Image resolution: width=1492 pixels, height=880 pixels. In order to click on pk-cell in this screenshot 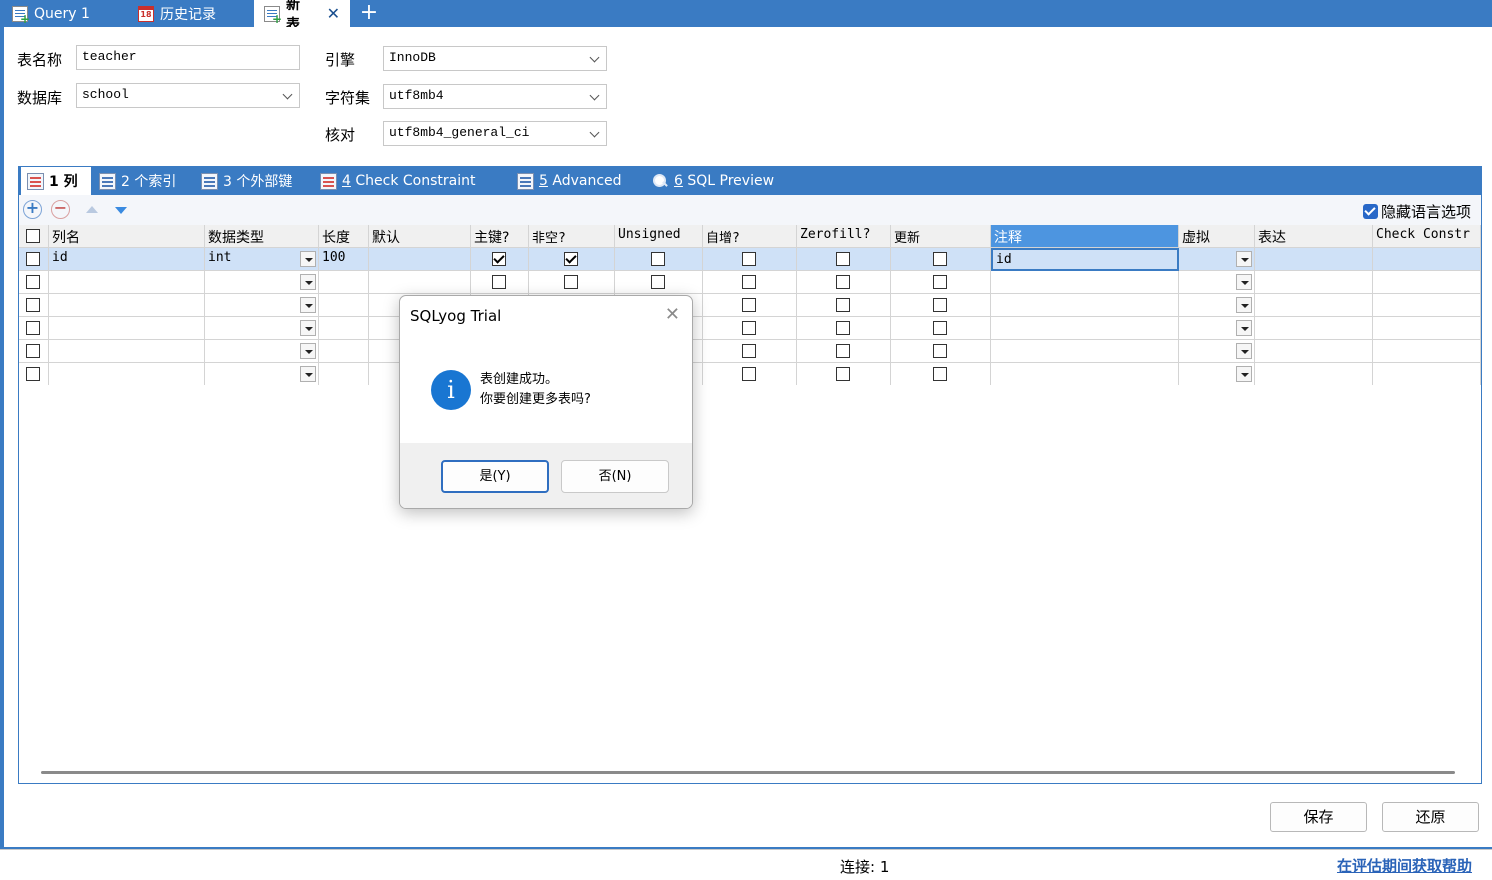, I will do `click(500, 282)`.